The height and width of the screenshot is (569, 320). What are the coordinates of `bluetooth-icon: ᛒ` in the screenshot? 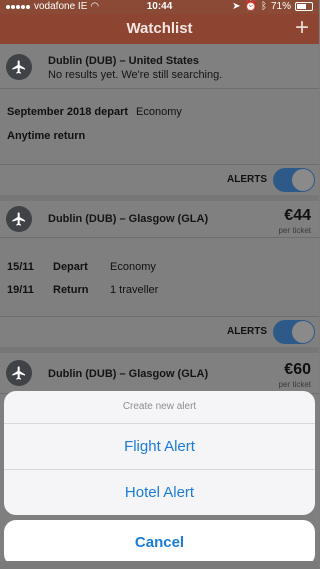 It's located at (263, 6).